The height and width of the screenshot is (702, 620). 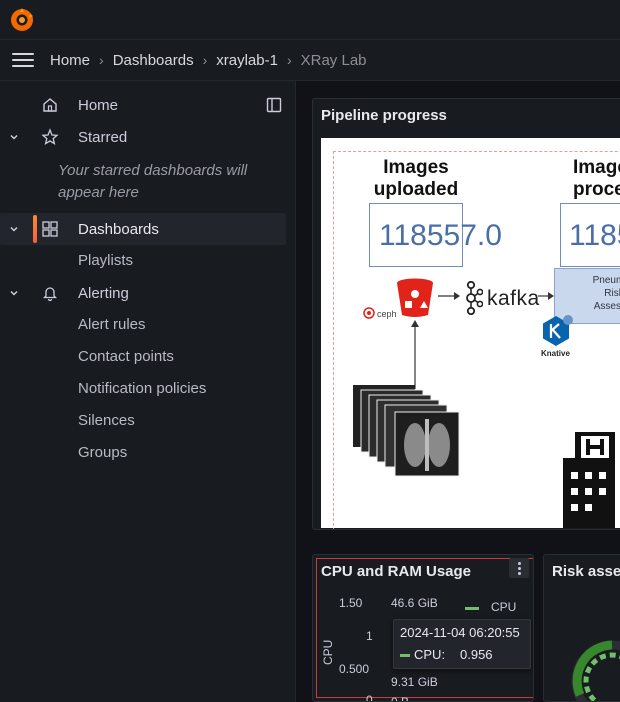 I want to click on stage-uploaded-title: Images uploaded, so click(x=416, y=179).